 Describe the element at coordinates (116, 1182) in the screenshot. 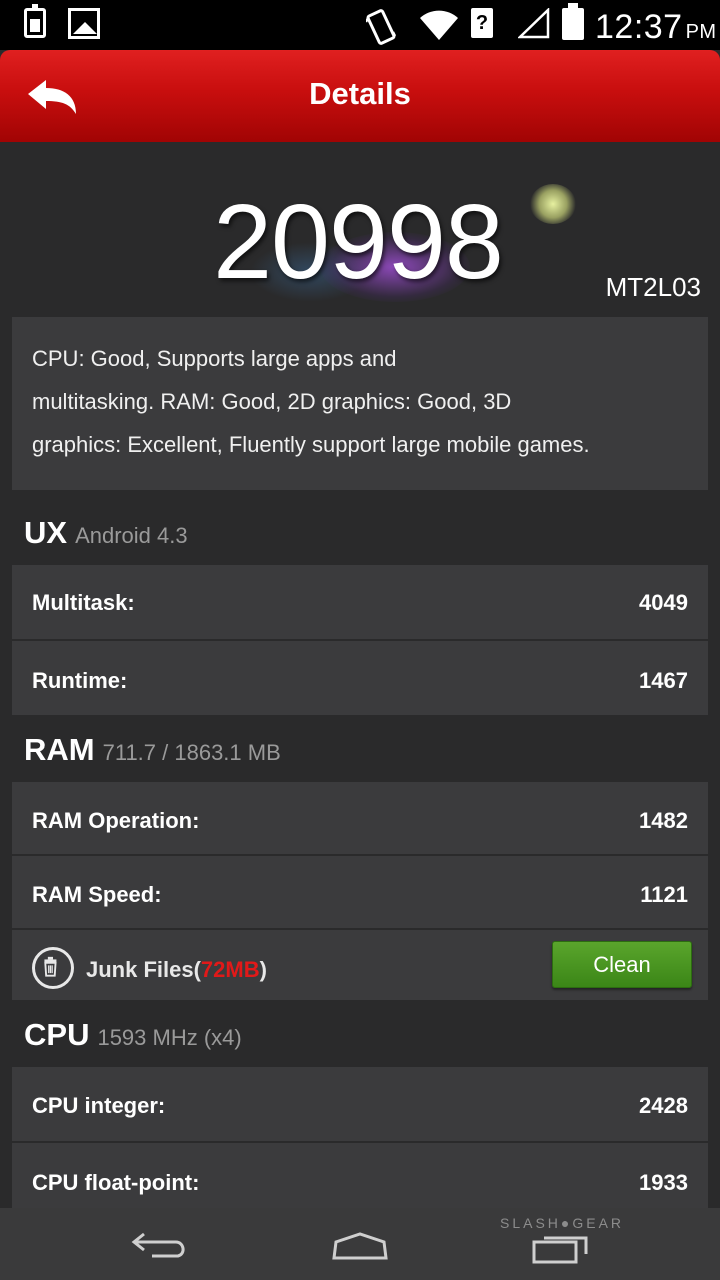

I see `cpu-float-label: CPU float-point:` at that location.